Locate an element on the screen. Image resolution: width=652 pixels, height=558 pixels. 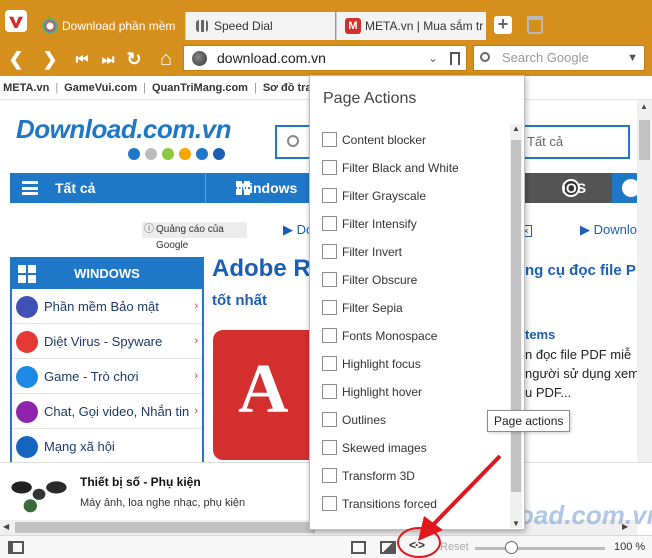
category-all: Tất cả is located at coordinates (75, 188).